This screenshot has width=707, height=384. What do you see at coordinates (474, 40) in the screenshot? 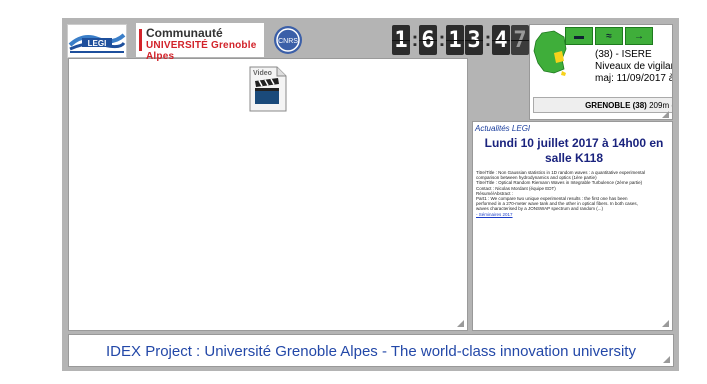
I see `clock-digit: 3` at bounding box center [474, 40].